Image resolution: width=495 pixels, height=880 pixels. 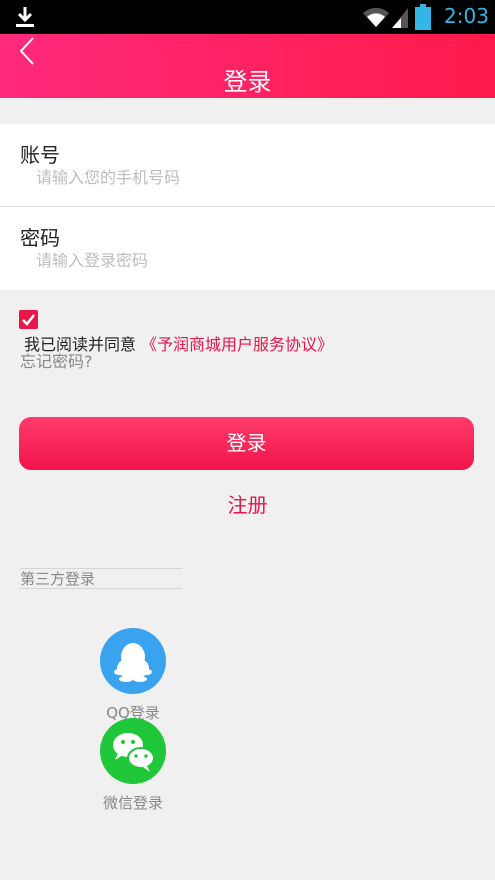 I want to click on app-header: 登录, so click(x=247, y=66).